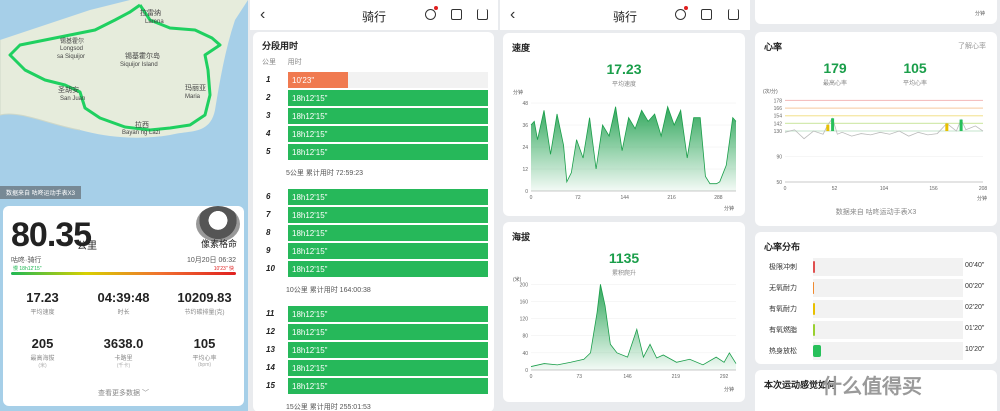  Describe the element at coordinates (724, 377) in the screenshot. I see `x-tick-label: 292` at that location.